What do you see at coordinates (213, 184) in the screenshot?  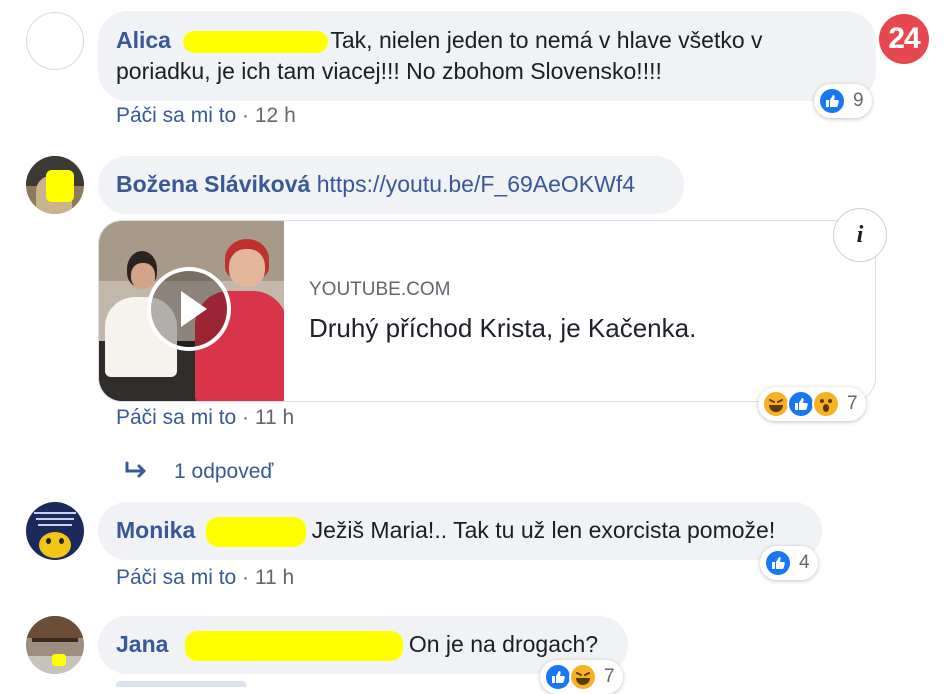 I see `comment-author: Božena Sláviková` at bounding box center [213, 184].